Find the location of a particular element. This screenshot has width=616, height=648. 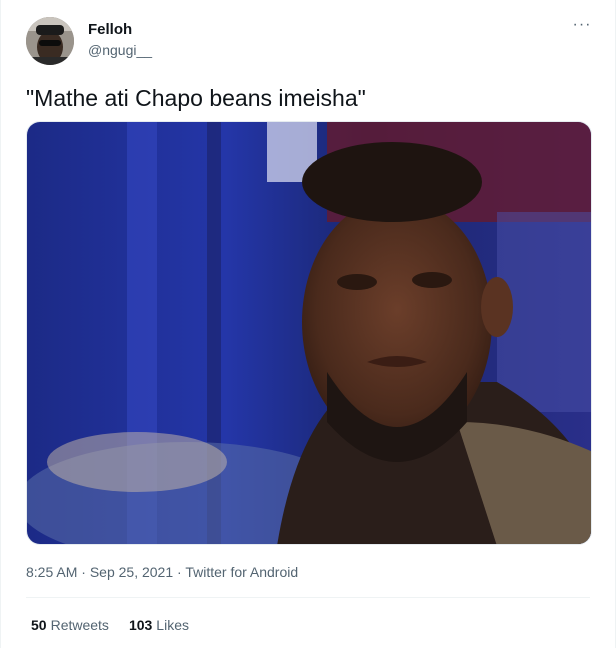

tweet-time: 8:25 AM is located at coordinates (51, 572).